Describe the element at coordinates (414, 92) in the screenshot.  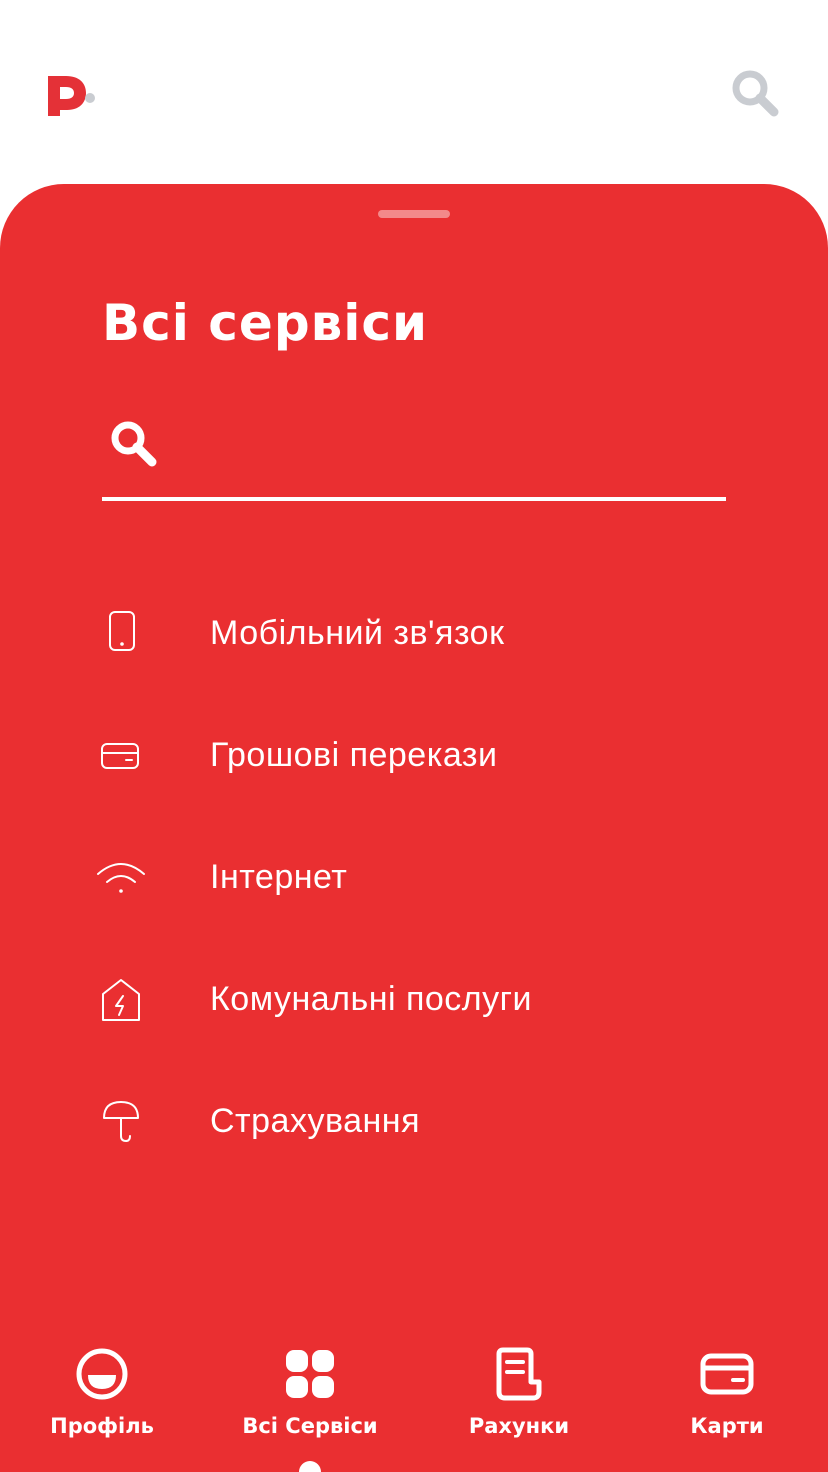
I see `top-bar` at that location.